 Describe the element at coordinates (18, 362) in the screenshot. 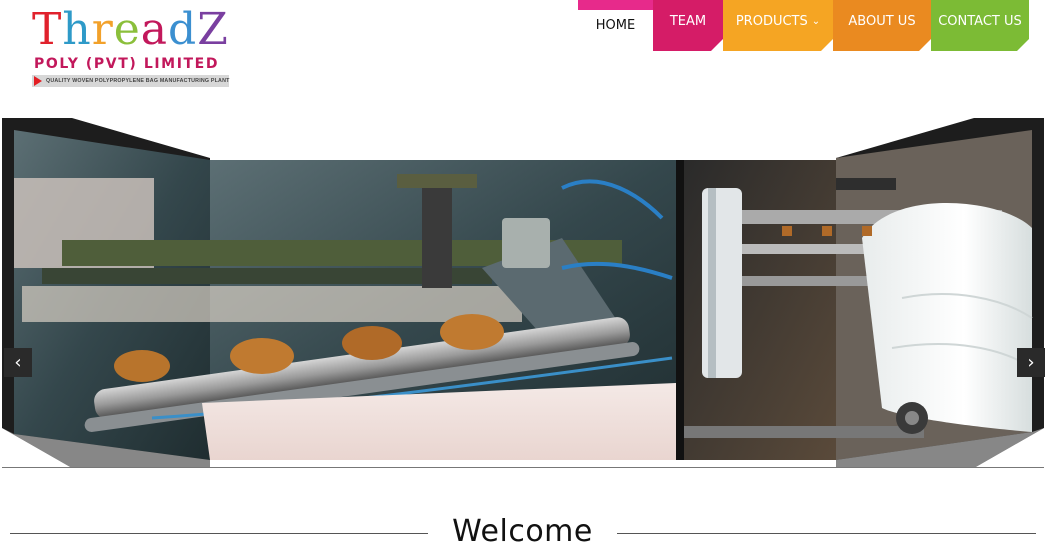

I see `chevron-left-icon: ‹` at that location.